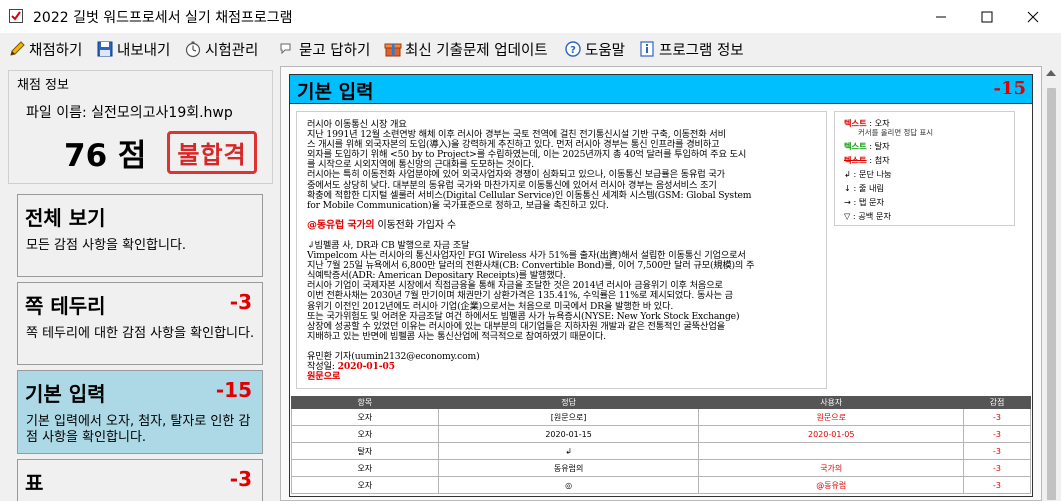 The image size is (1061, 501). I want to click on menu-label: 도움말, so click(605, 50).